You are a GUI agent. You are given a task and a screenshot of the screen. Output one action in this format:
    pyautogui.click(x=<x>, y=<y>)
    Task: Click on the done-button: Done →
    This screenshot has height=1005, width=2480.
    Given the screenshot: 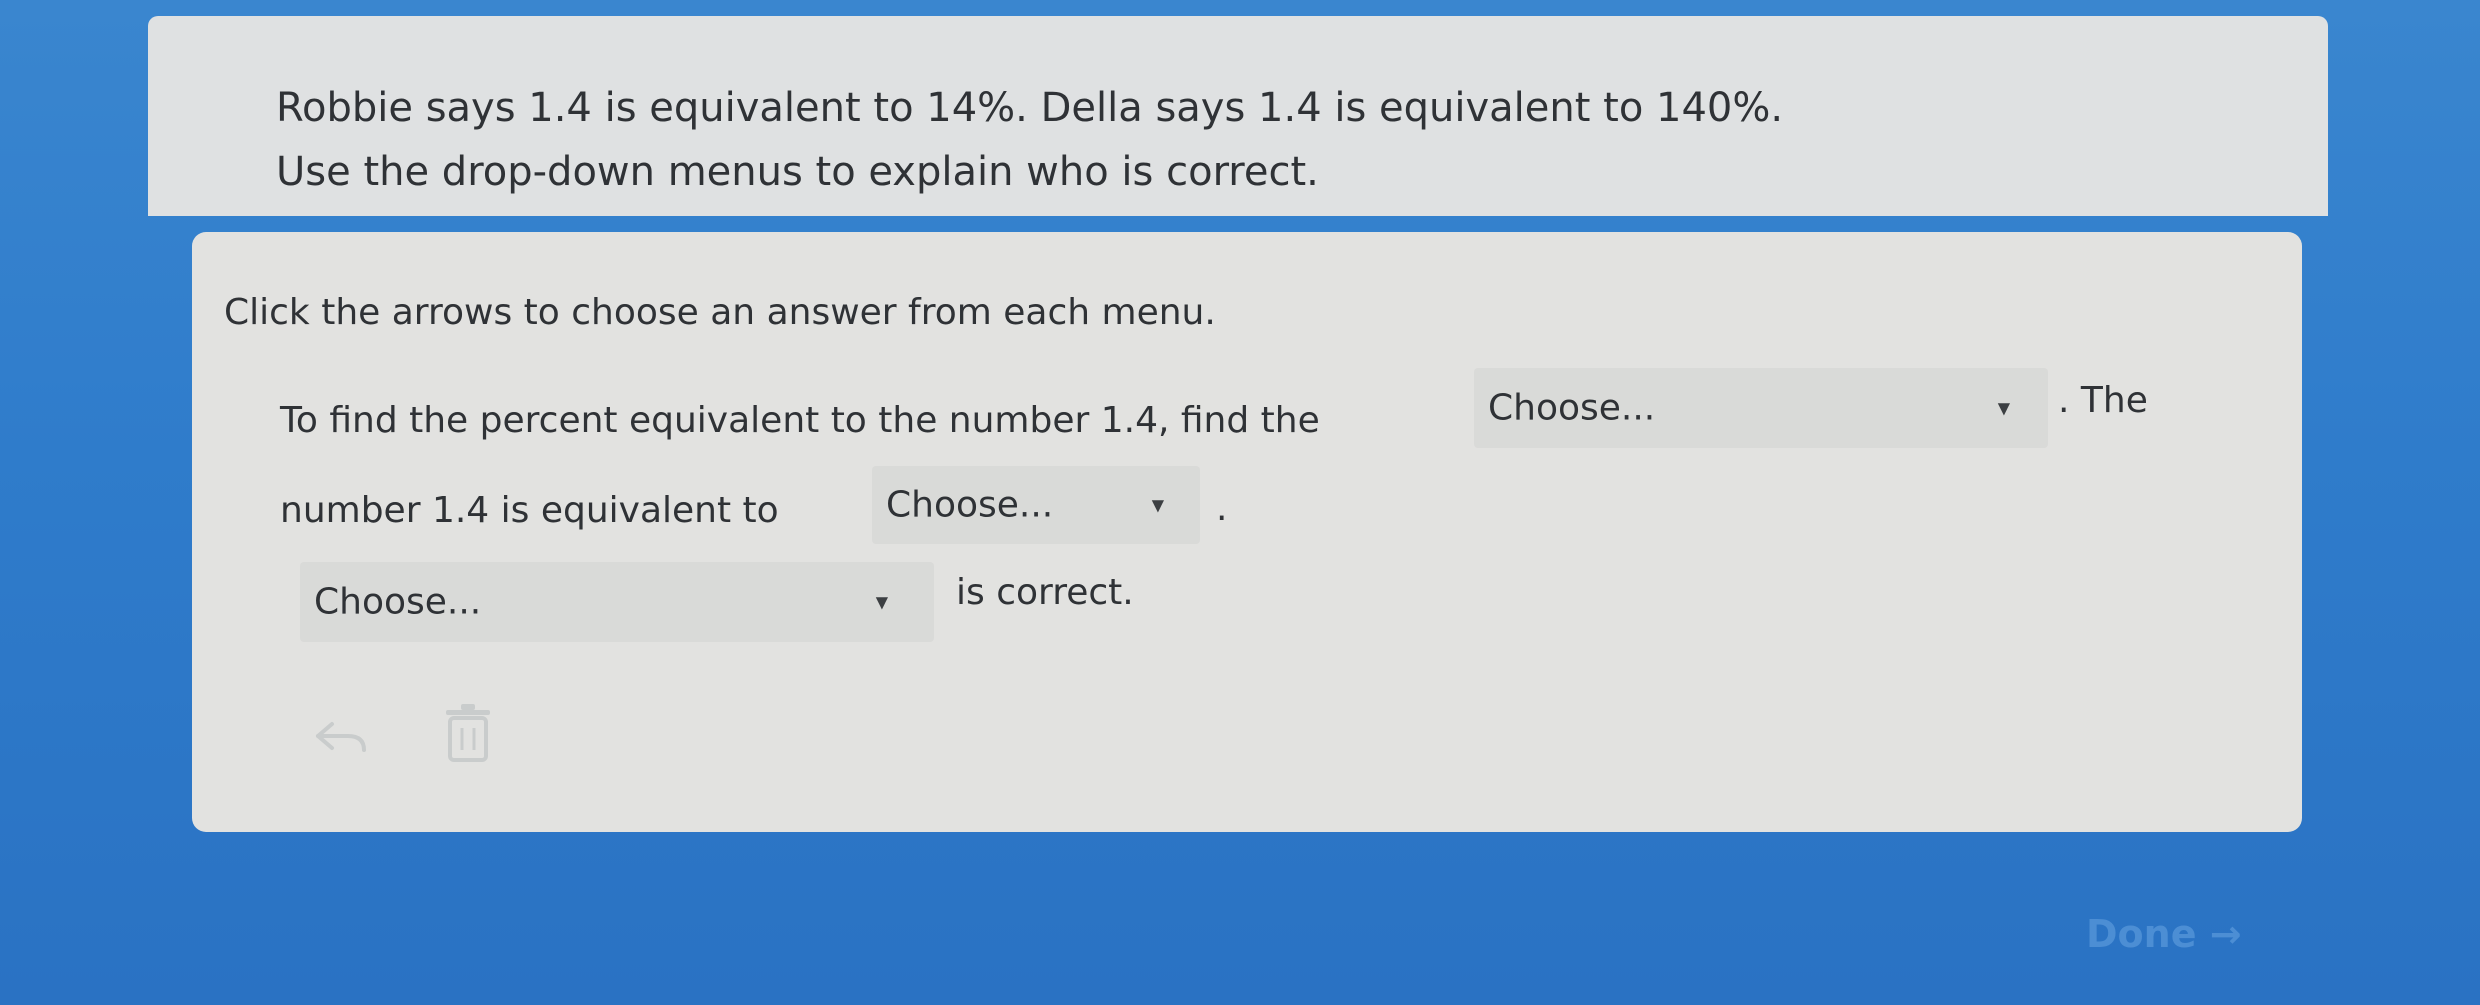 What is the action you would take?
    pyautogui.click(x=2164, y=934)
    